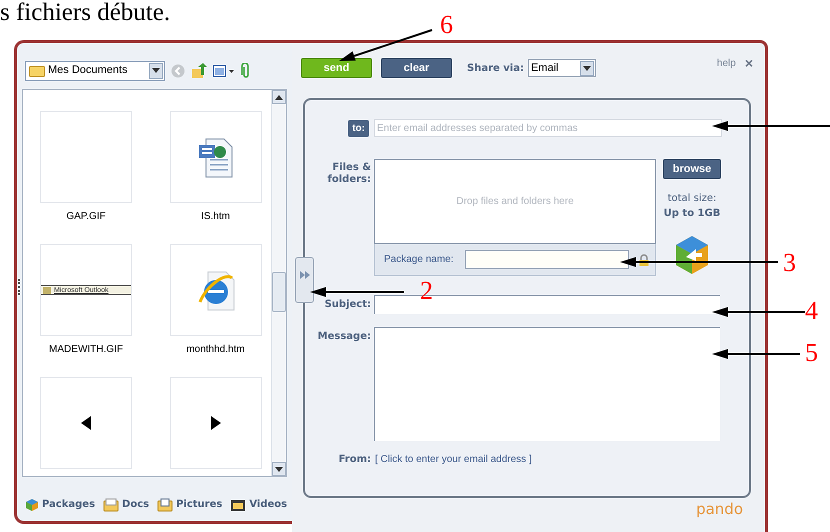  What do you see at coordinates (246, 70) in the screenshot?
I see `paperclip-icon` at bounding box center [246, 70].